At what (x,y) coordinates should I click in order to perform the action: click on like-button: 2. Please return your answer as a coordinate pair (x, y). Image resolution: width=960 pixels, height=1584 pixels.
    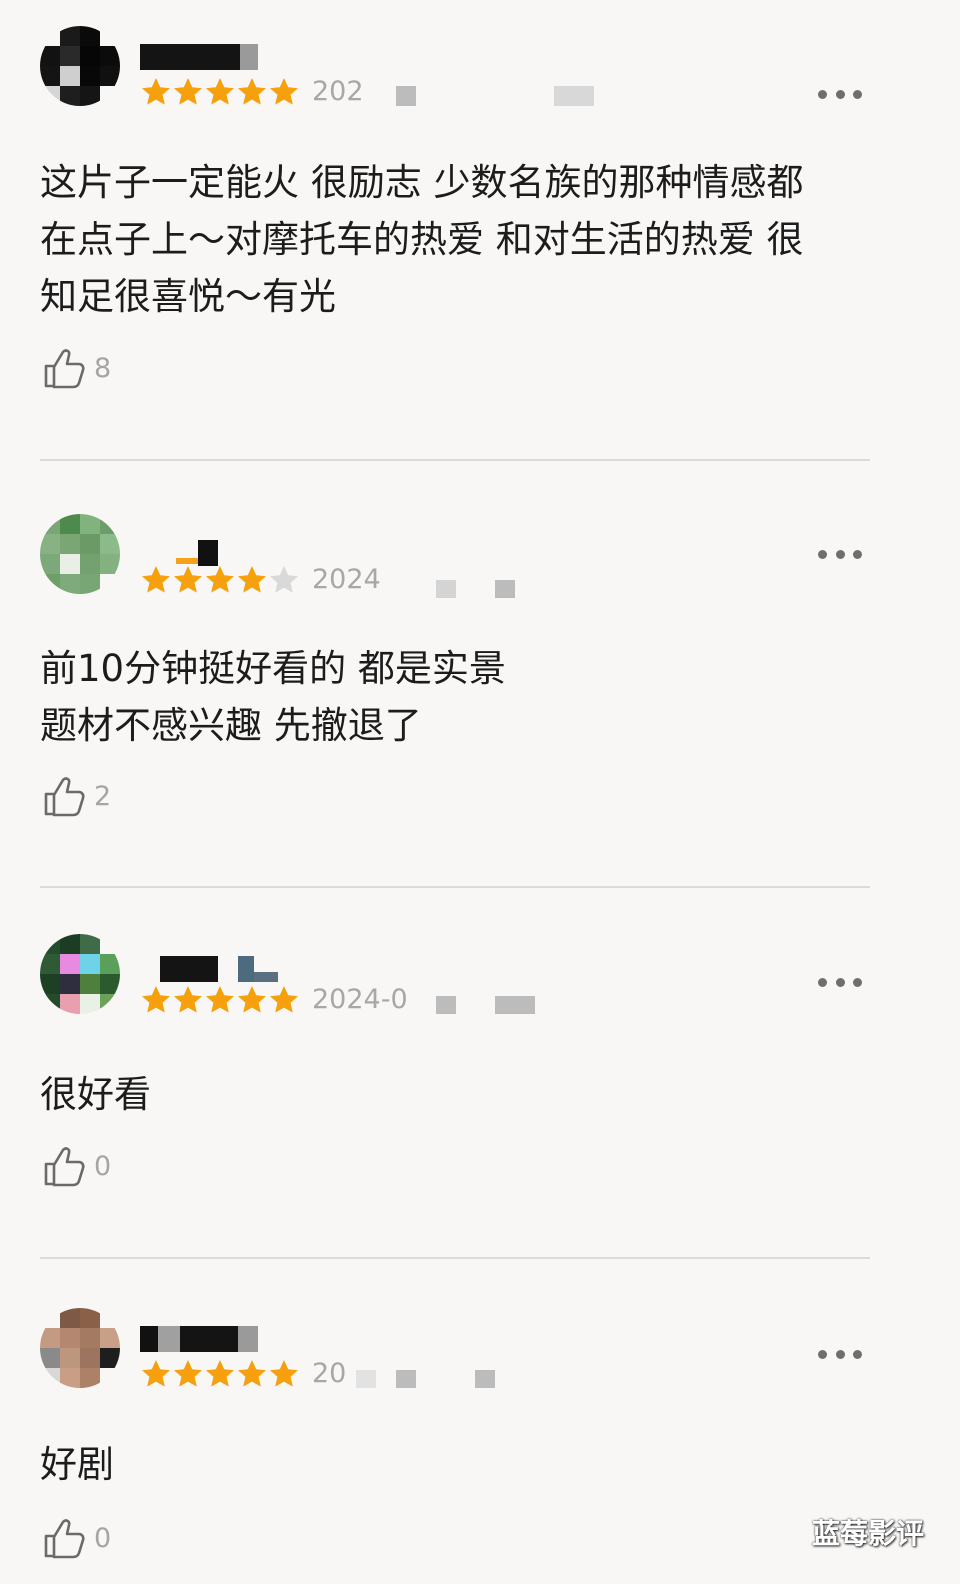
    Looking at the image, I should click on (76, 796).